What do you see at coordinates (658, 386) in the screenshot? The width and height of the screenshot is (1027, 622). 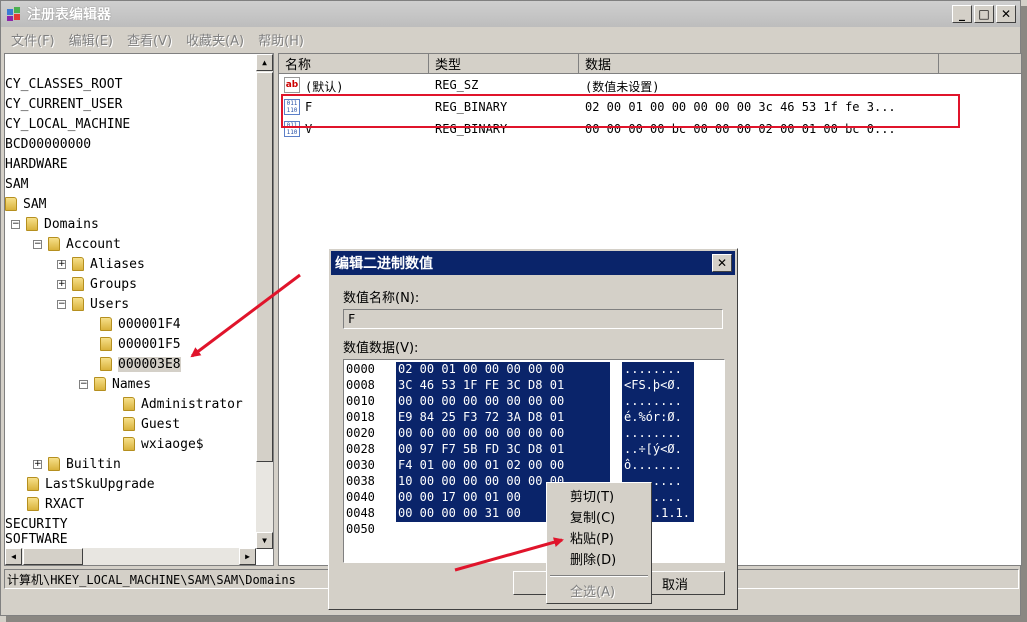 I see `hex-ascii: <FS.þ<Ø.` at bounding box center [658, 386].